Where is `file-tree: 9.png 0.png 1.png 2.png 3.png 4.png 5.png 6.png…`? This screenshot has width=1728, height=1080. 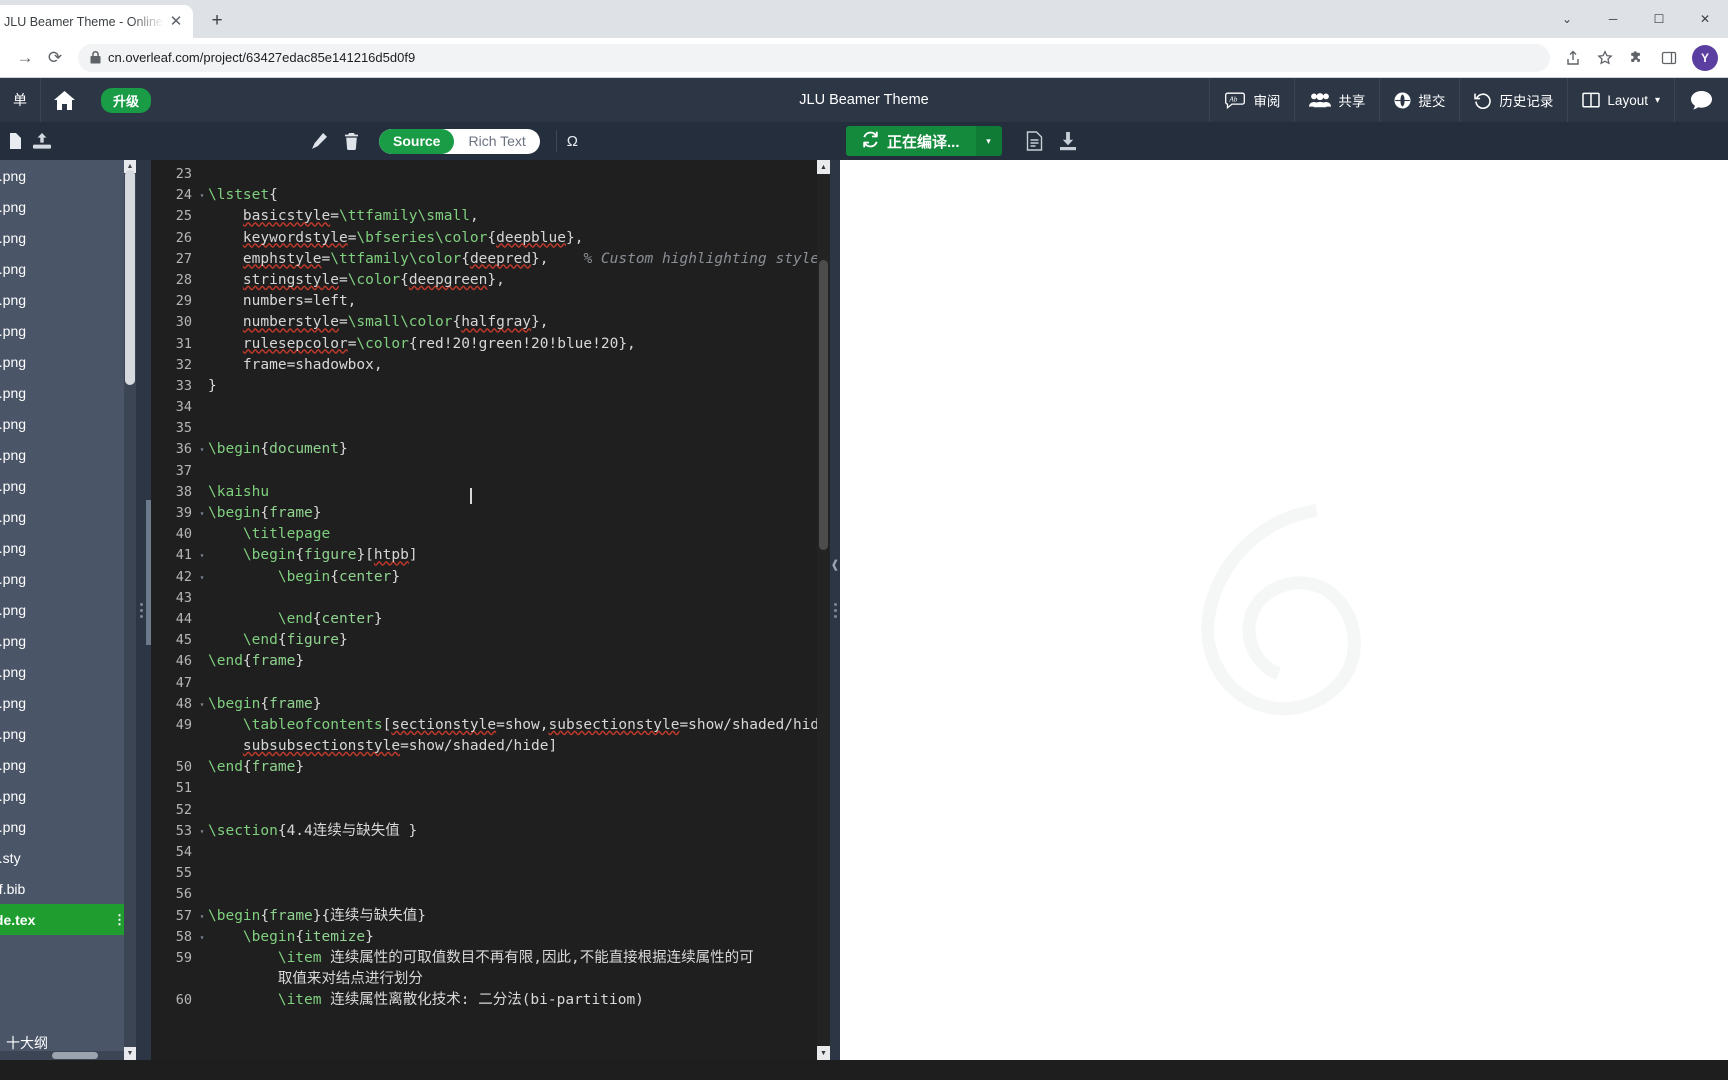
file-tree: 9.png 0.png 1.png 2.png 3.png 4.png 5.png 6.png… is located at coordinates (68, 610).